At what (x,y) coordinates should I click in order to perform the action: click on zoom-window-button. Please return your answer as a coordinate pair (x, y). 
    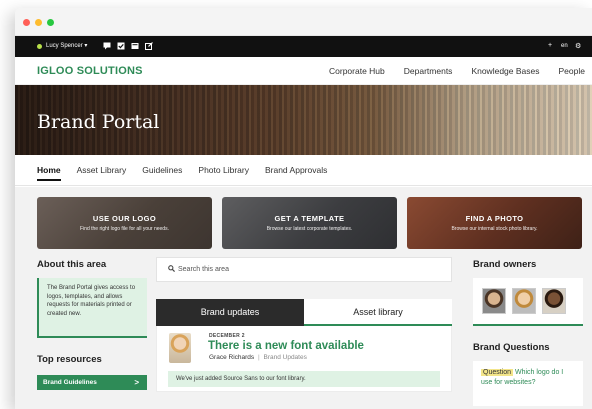
    Looking at the image, I should click on (50, 22).